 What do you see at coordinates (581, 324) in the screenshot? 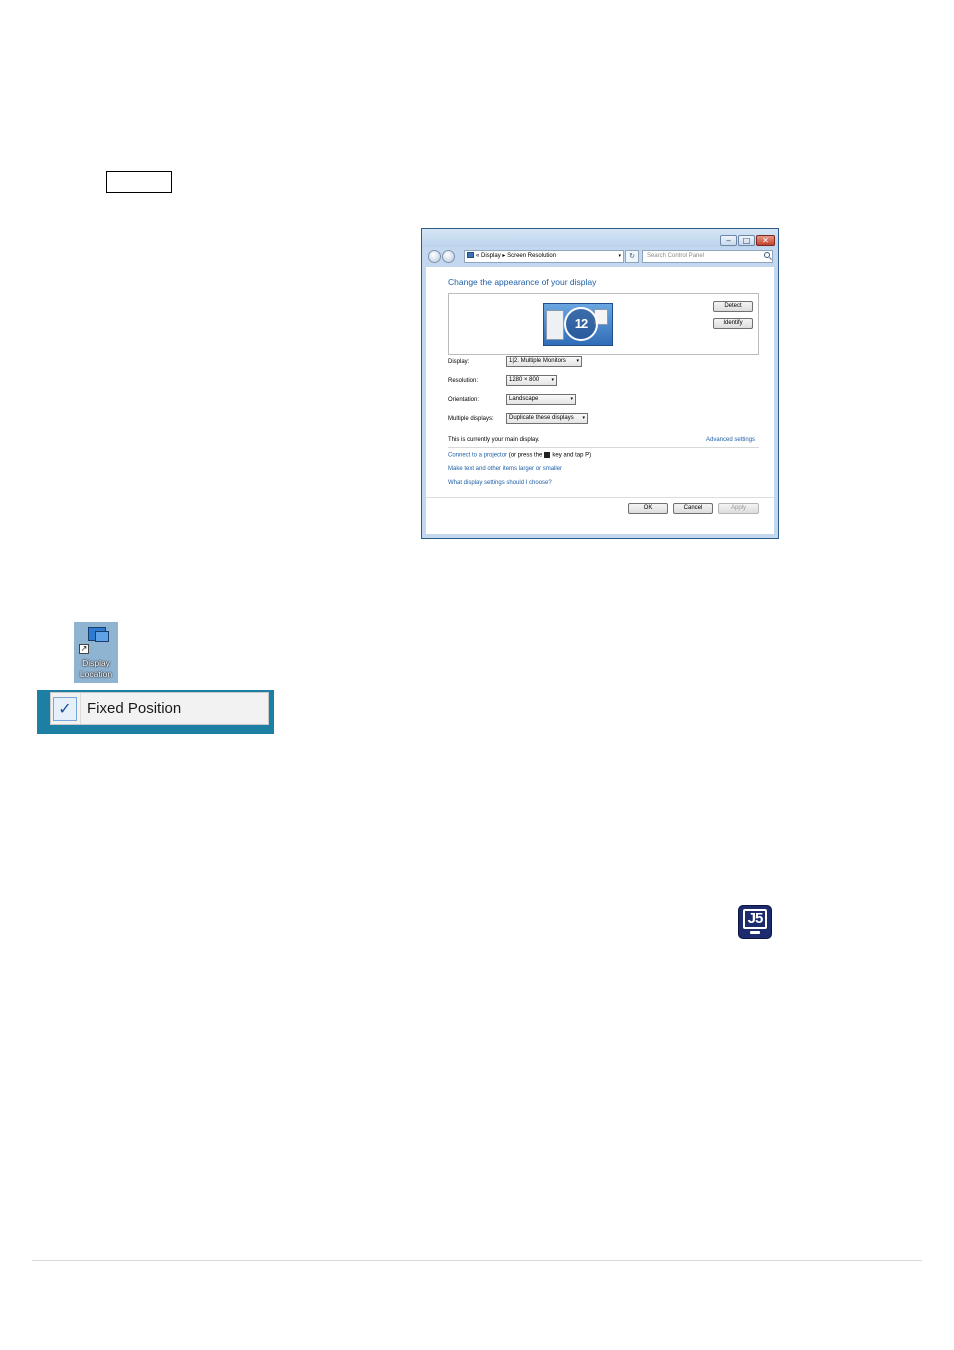
I see `monitor-number-badge: 12` at bounding box center [581, 324].